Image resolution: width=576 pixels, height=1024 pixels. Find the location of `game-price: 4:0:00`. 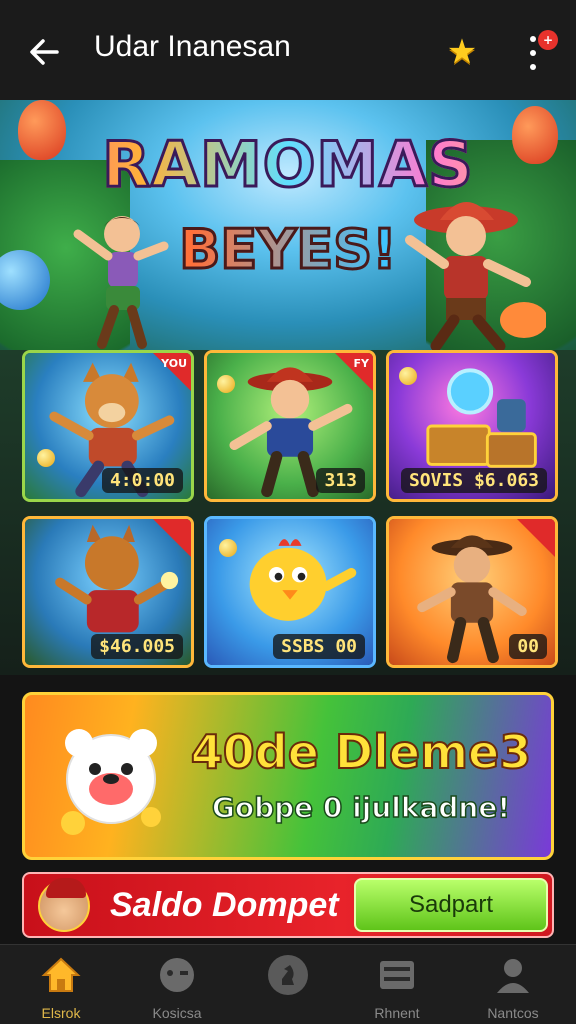

game-price: 4:0:00 is located at coordinates (142, 480).